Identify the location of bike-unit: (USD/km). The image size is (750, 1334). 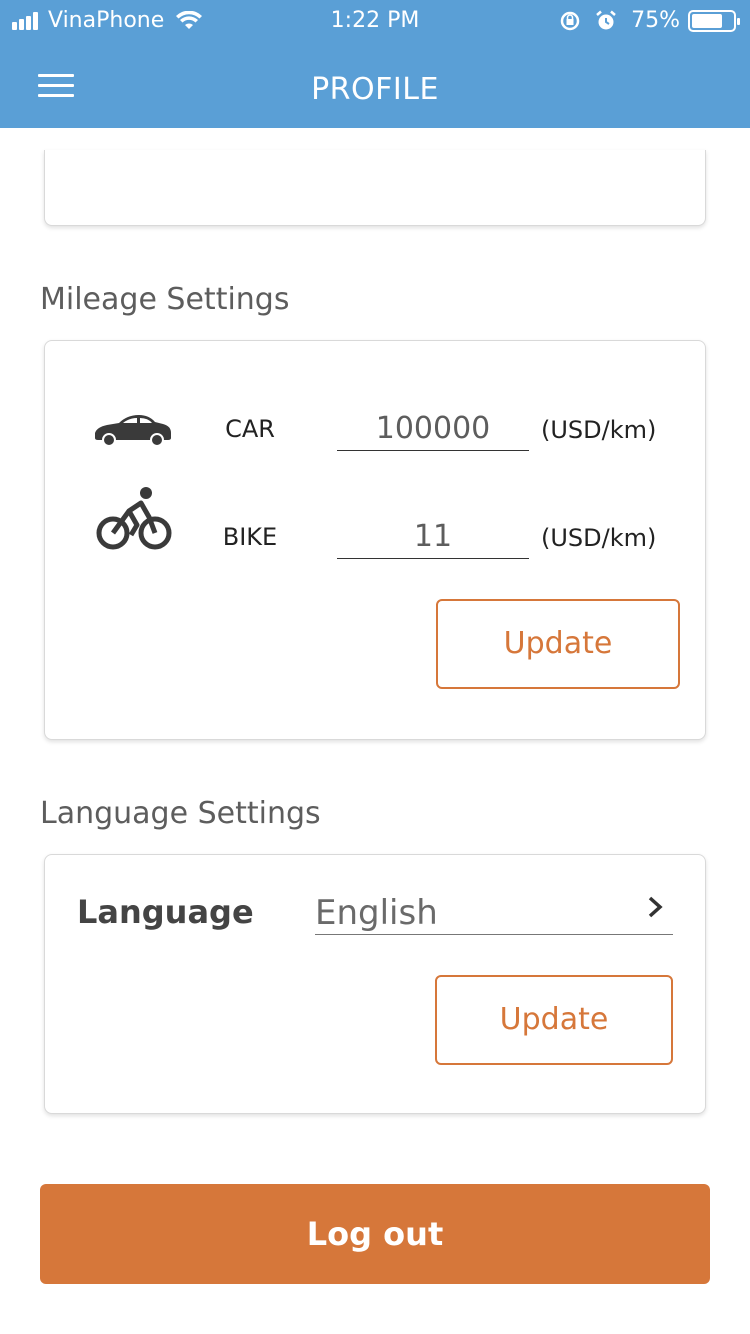
(599, 538).